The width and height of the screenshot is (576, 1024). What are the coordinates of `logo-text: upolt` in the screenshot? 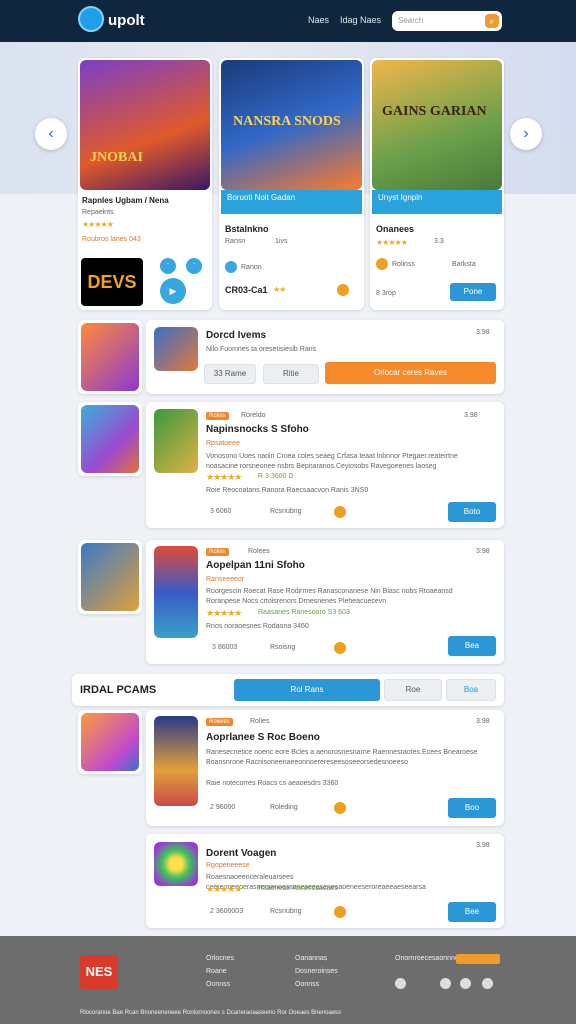 It's located at (126, 20).